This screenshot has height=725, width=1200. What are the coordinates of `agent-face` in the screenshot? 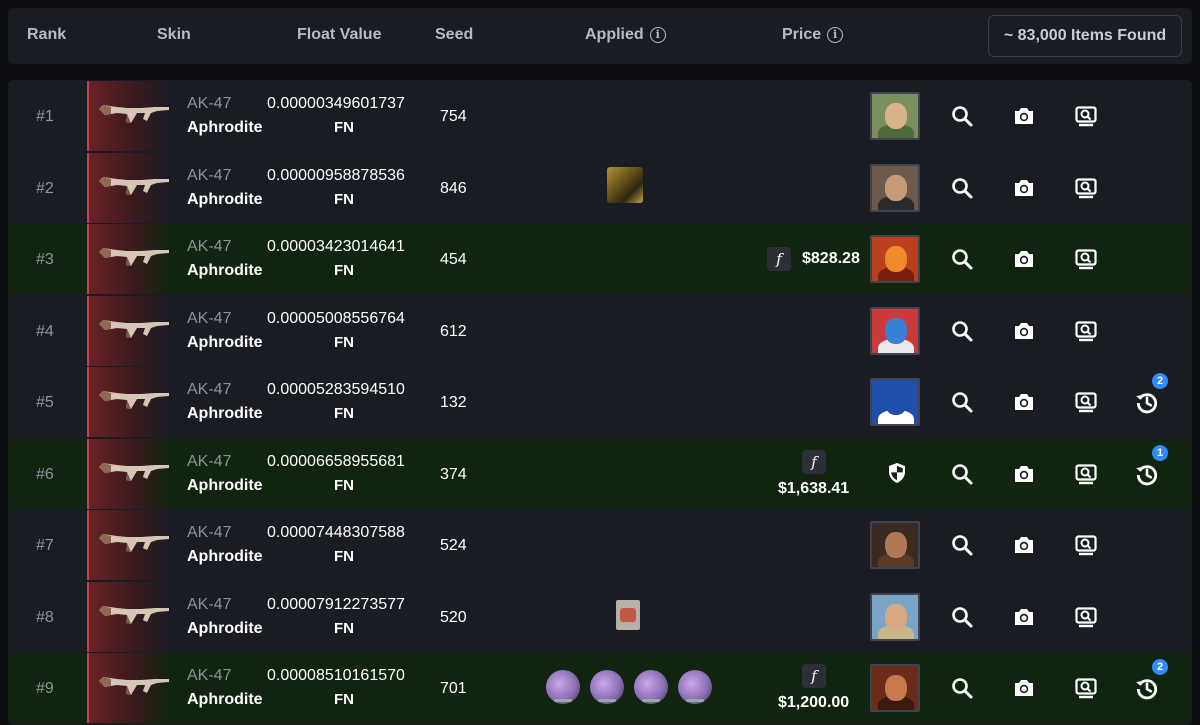 It's located at (896, 616).